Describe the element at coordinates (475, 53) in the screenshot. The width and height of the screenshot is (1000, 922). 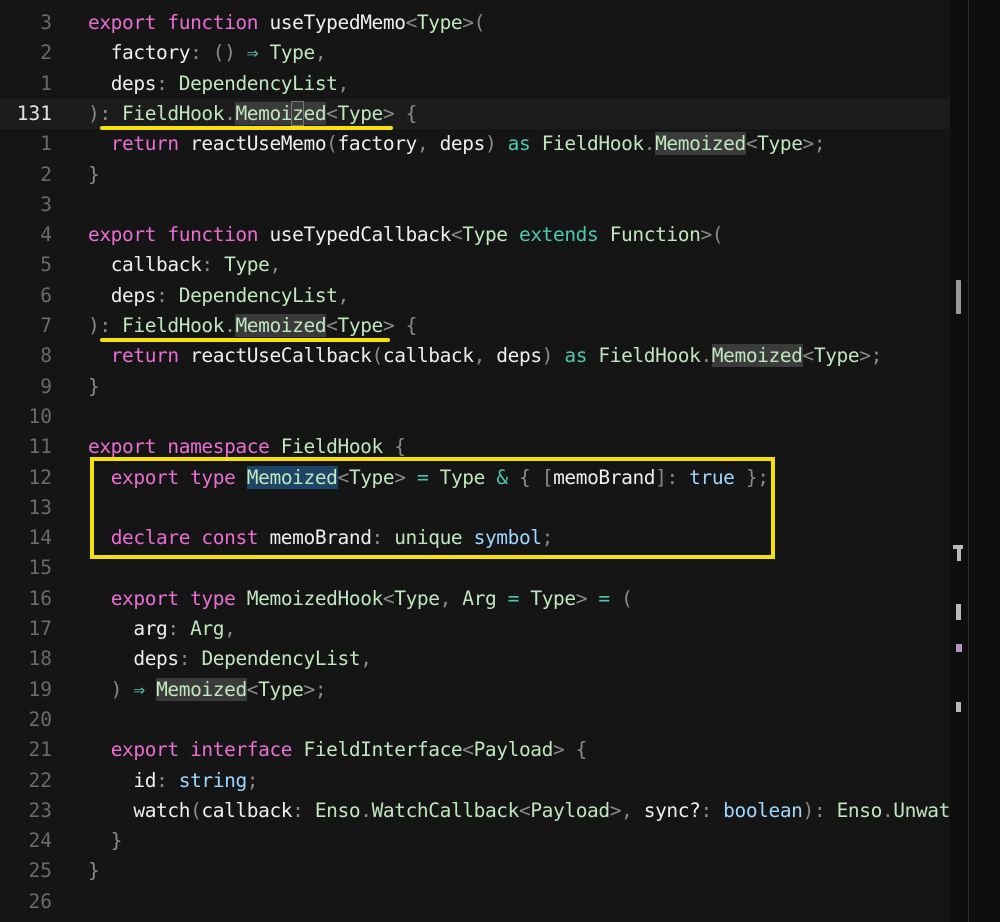
I see `code-line: 2 factory: () ⇒ Type,` at that location.